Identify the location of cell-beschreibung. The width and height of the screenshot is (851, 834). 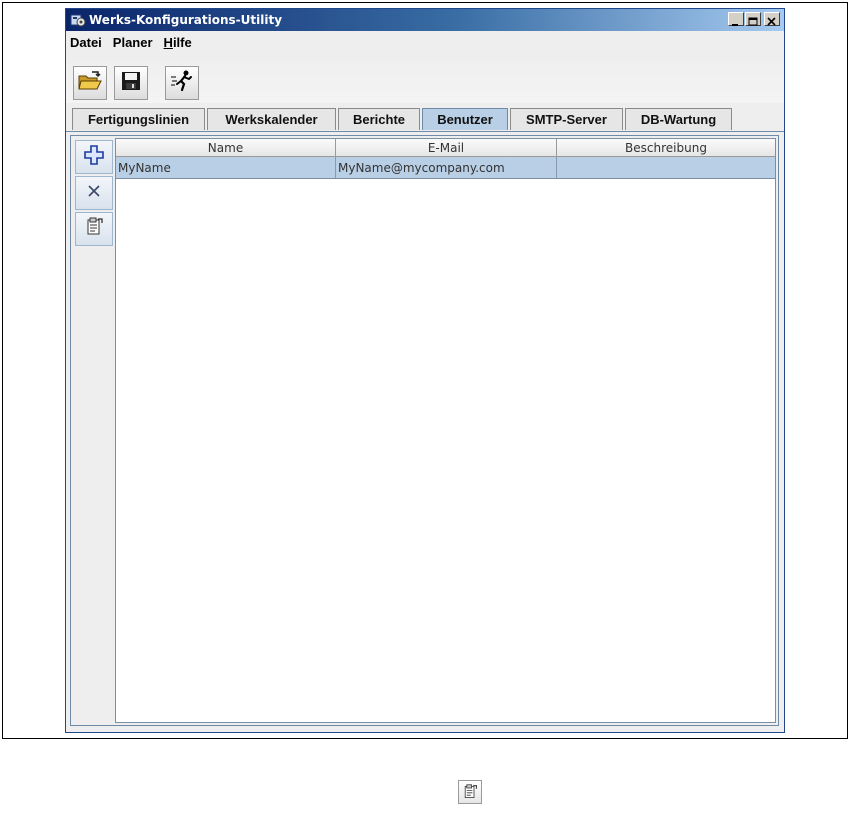
(666, 167).